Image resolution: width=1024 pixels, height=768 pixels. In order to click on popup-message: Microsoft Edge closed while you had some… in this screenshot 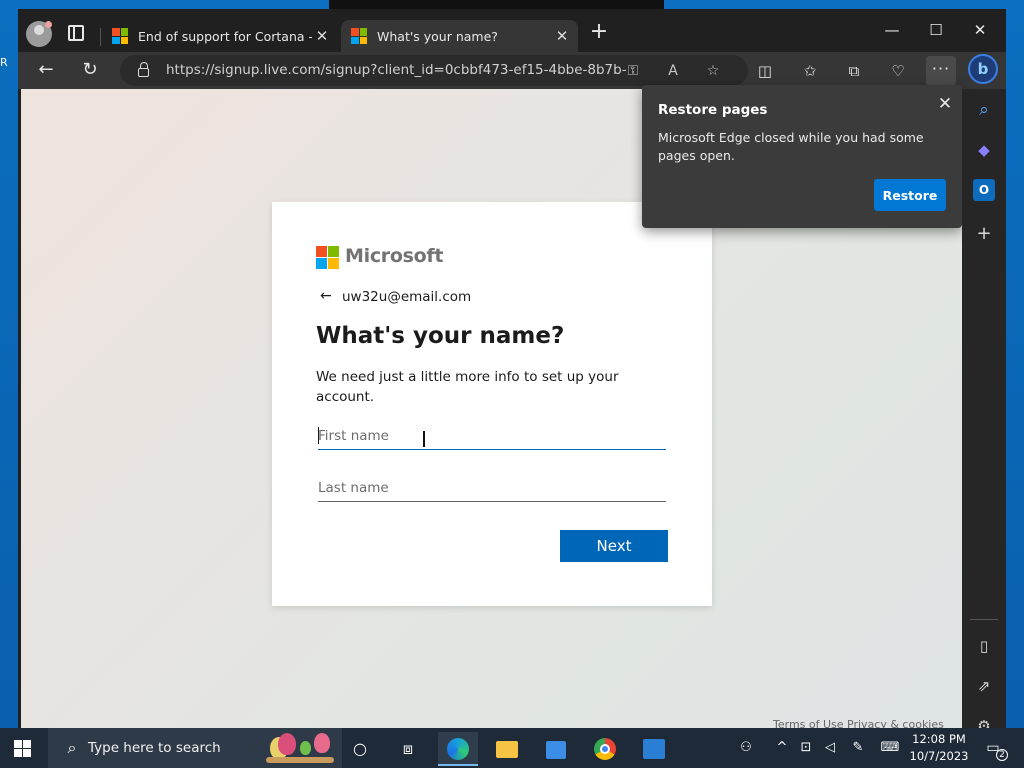, I will do `click(791, 146)`.